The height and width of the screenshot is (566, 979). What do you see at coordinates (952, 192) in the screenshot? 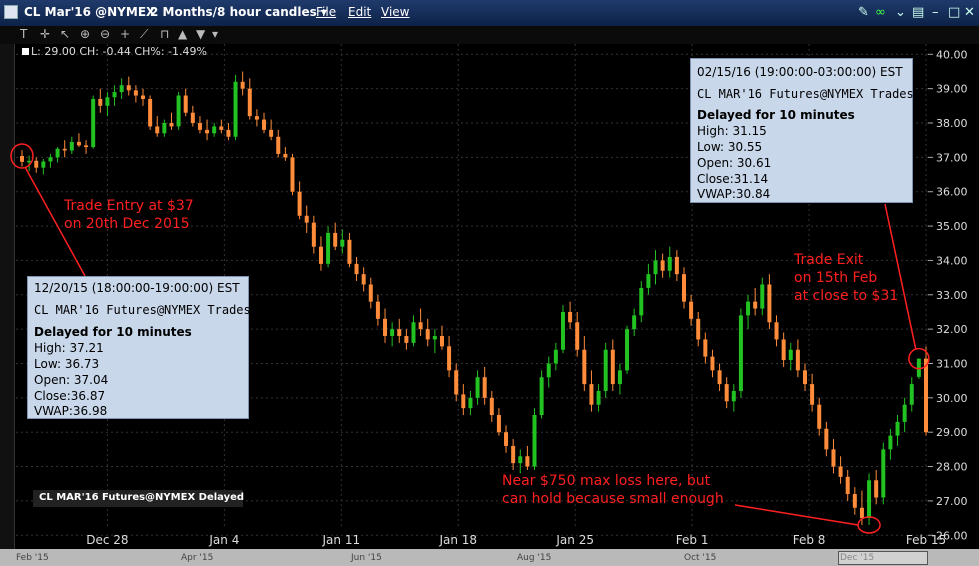
I see `y-tick-label: 36.00` at bounding box center [952, 192].